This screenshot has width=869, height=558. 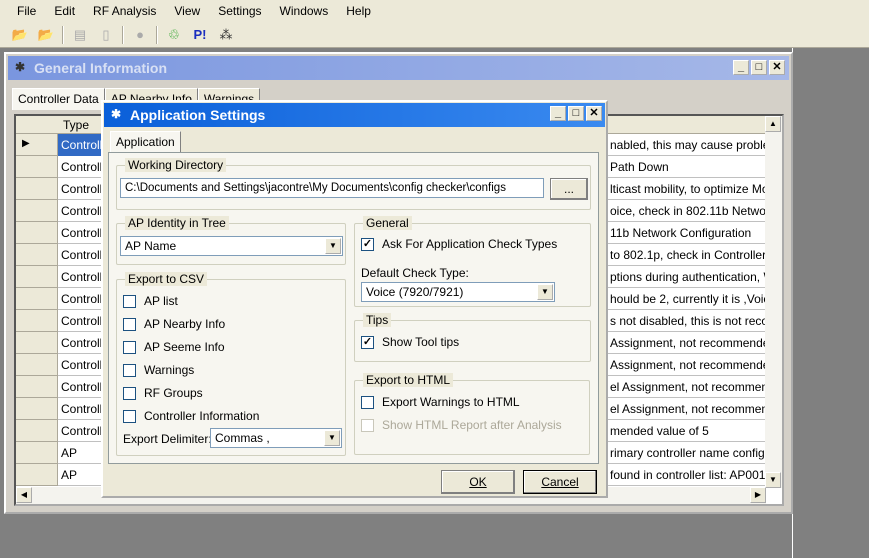 What do you see at coordinates (174, 324) in the screenshot?
I see `csv-ap-nearby-info-checkbox: AP Nearby Info` at bounding box center [174, 324].